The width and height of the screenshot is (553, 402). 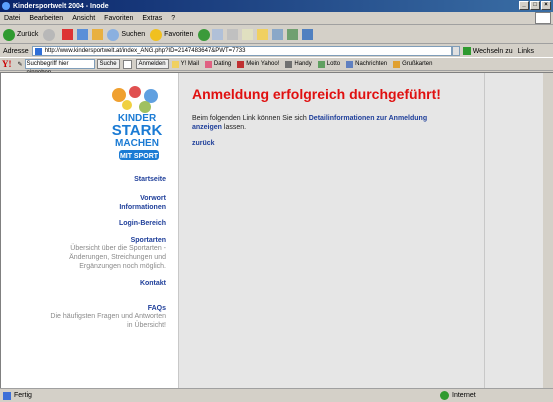 What do you see at coordinates (543, 18) in the screenshot?
I see `windows-logo-icon` at bounding box center [543, 18].